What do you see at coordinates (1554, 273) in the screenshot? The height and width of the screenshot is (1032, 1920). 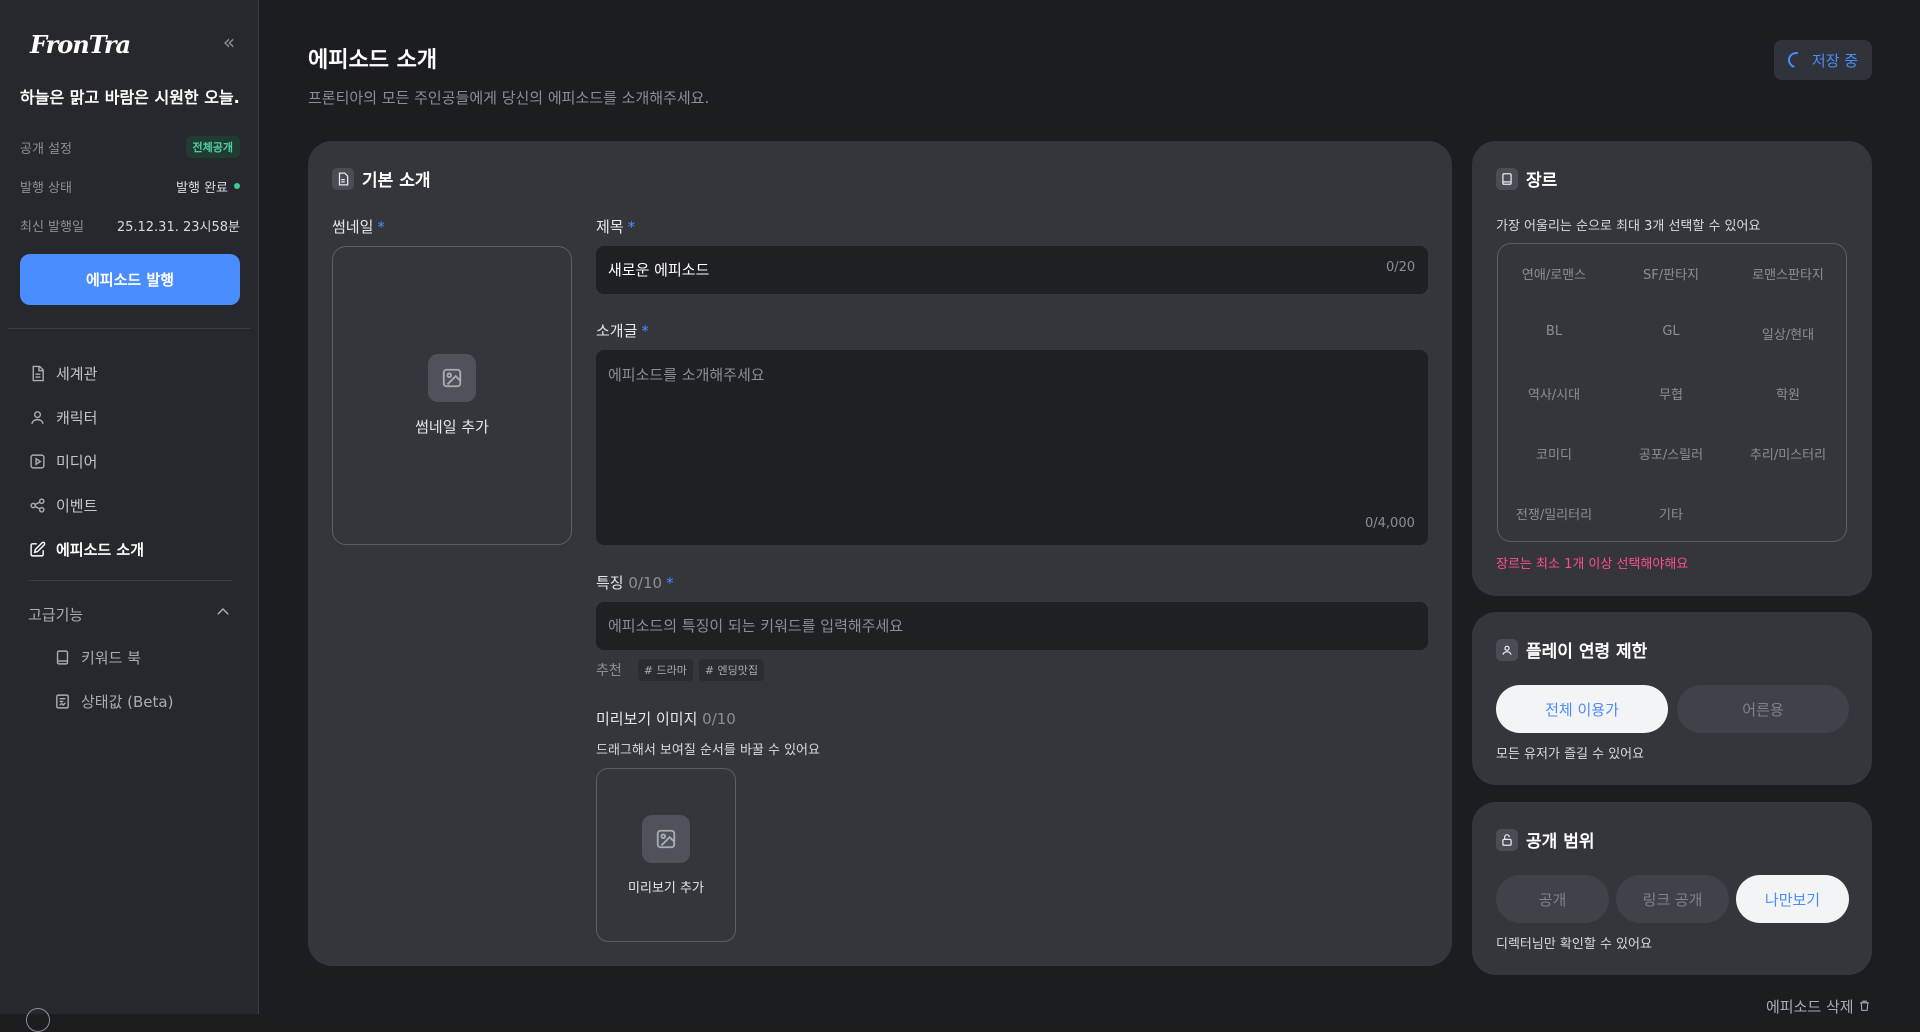 I see `genre-option: 연애/로맨스` at bounding box center [1554, 273].